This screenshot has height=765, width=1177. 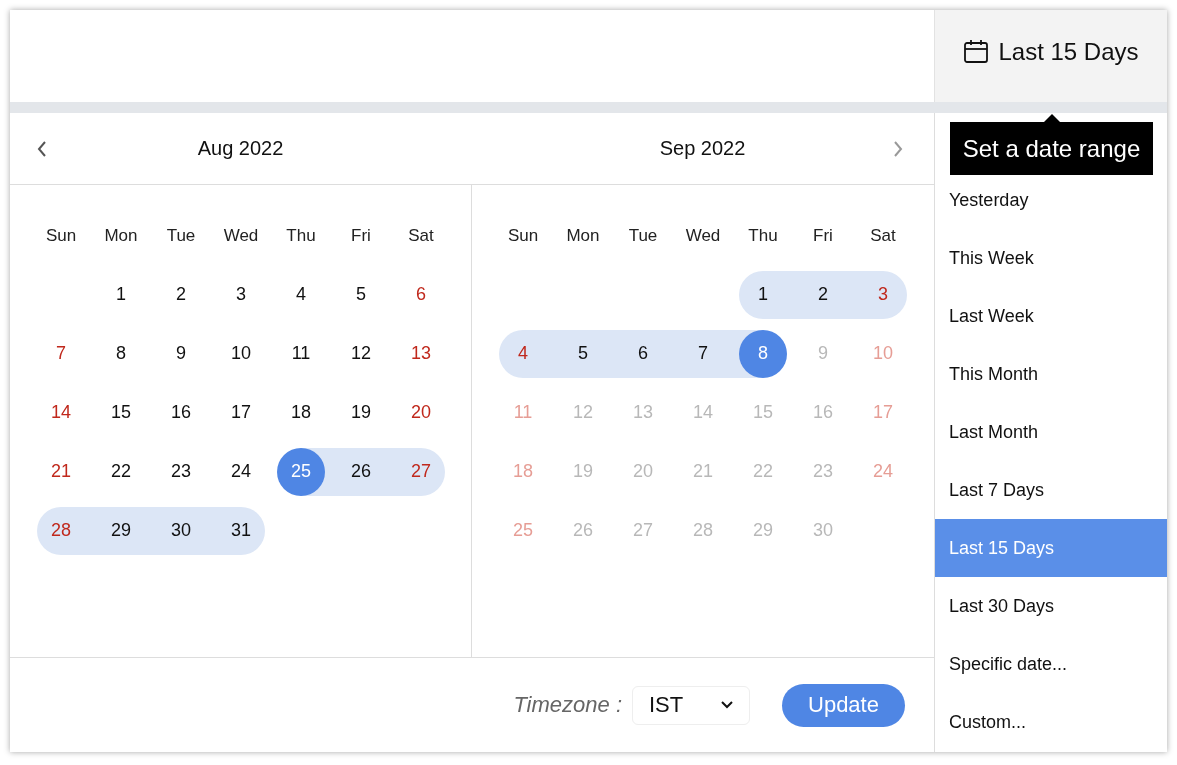 I want to click on date-range-button: Last 15 Days, so click(x=1050, y=56).